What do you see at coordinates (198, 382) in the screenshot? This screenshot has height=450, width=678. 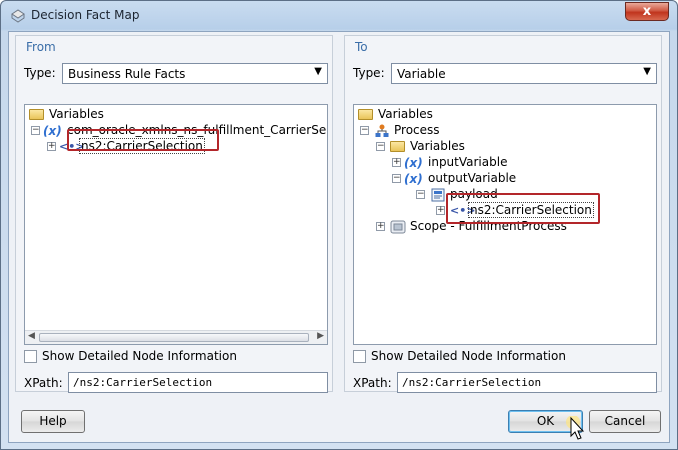 I see `from-xpath-field: /ns2:CarrierSelection` at bounding box center [198, 382].